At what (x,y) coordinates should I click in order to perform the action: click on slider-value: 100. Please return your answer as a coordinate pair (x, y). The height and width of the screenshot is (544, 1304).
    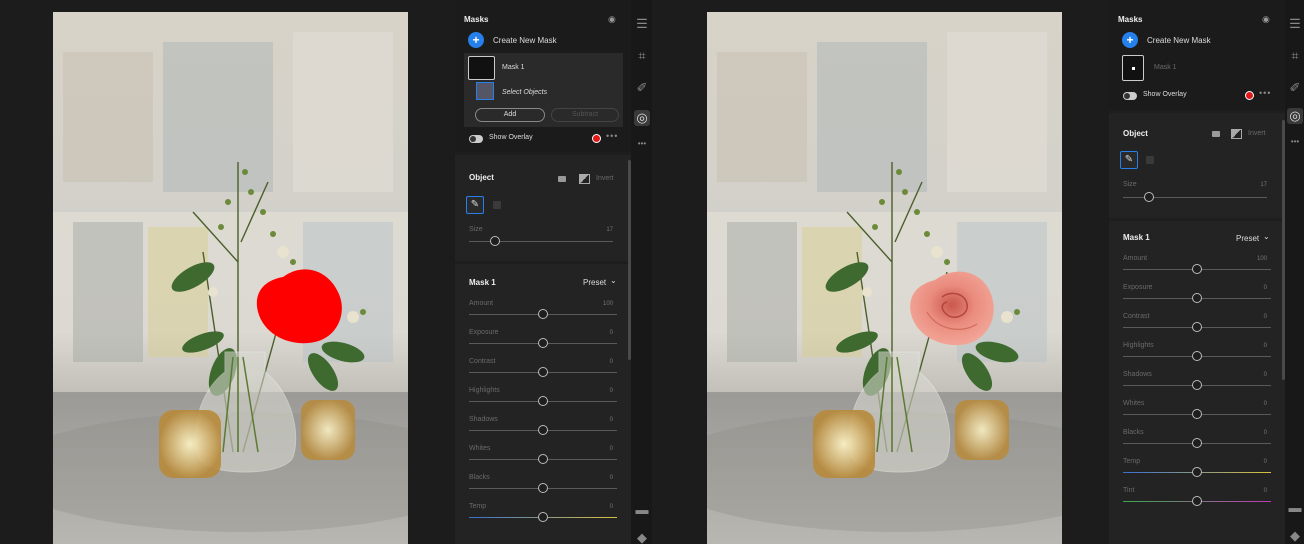
    Looking at the image, I should click on (607, 304).